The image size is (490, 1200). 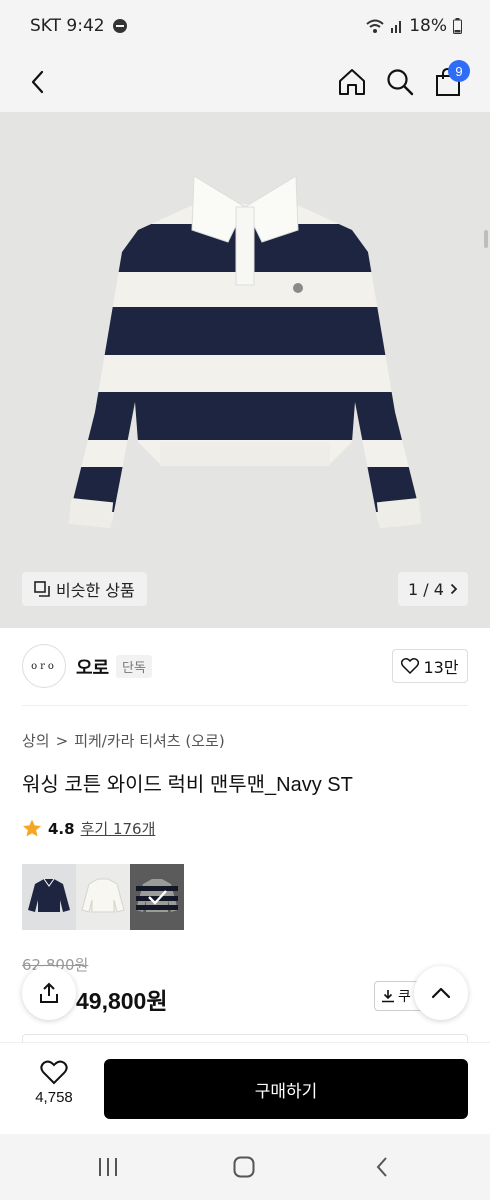 I want to click on breadcrumb-category: 상의, so click(x=36, y=740).